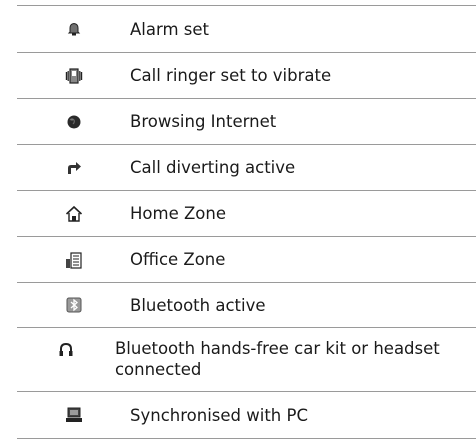 The width and height of the screenshot is (476, 439). I want to click on row-label: Synchronised with PC, so click(219, 415).